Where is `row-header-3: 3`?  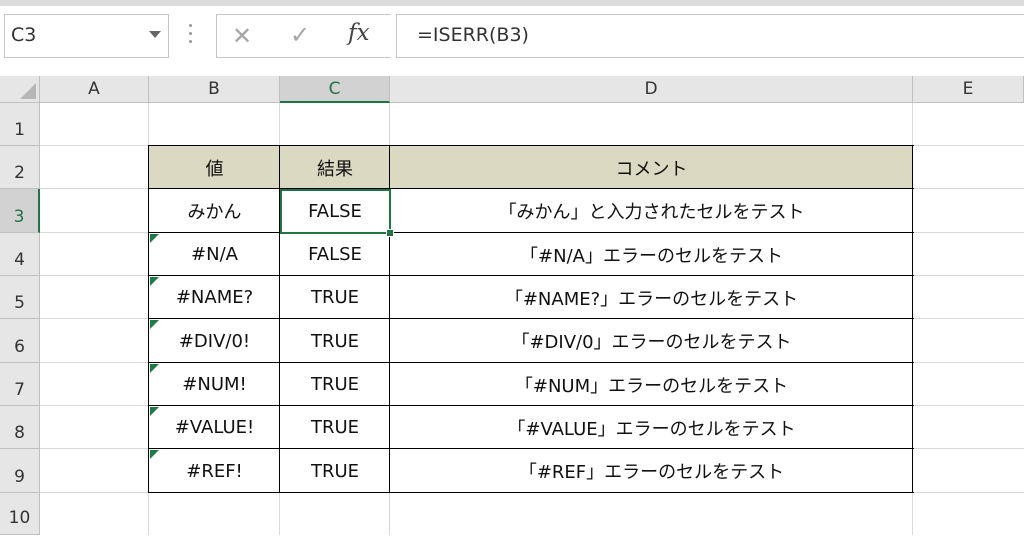 row-header-3: 3 is located at coordinates (20, 211).